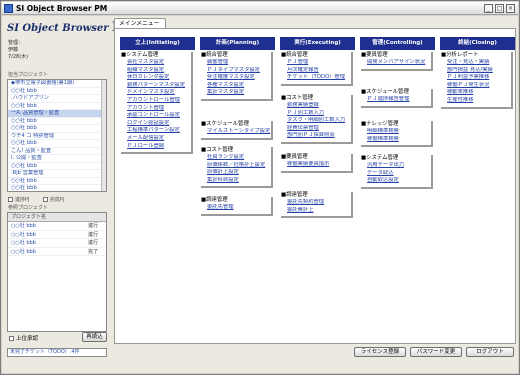 The image size is (520, 375). Describe the element at coordinates (236, 63) in the screenshot. I see `menu-link: 顧客管理` at that location.